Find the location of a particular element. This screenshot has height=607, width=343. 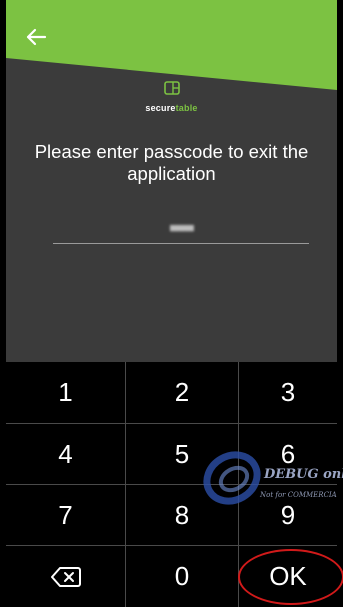

backspace-button is located at coordinates (65, 576).